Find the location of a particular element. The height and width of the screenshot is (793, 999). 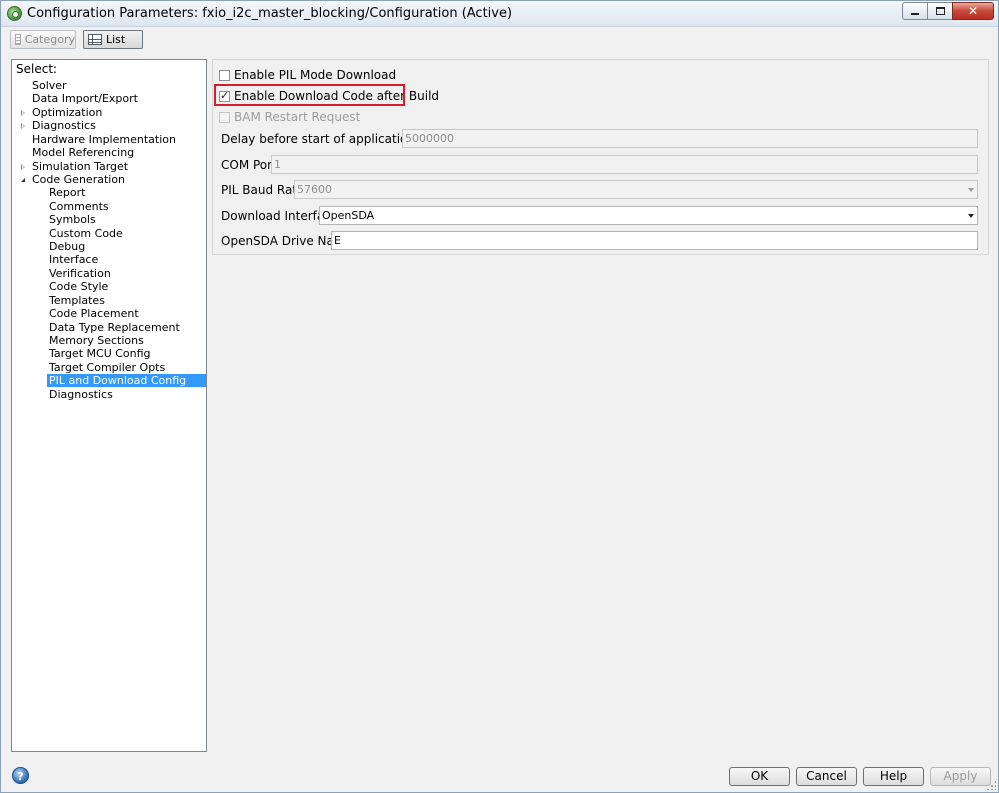

tree-item: Debug is located at coordinates (67, 246).